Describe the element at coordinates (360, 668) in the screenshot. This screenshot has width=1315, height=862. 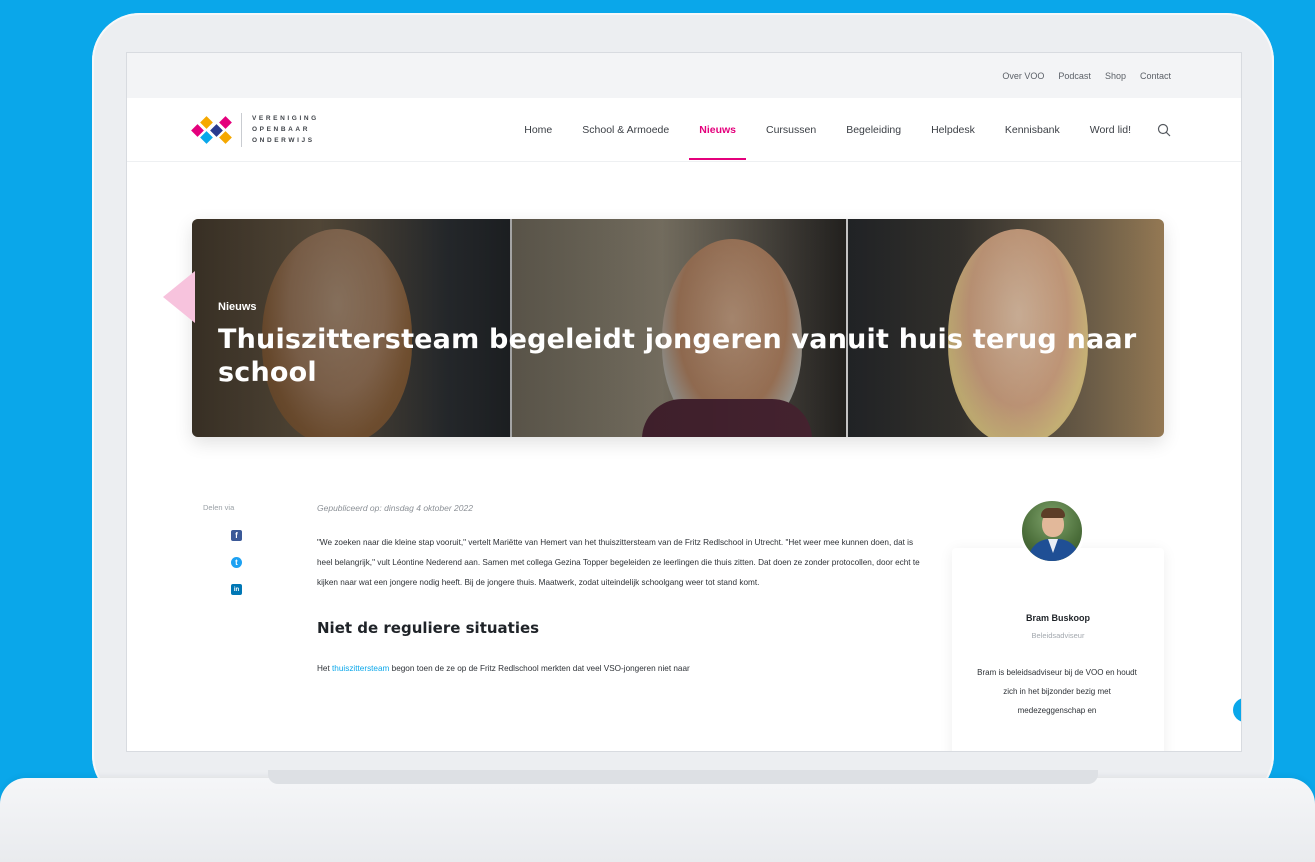
I see `thuiszittersteam-link: thuiszittersteam` at that location.